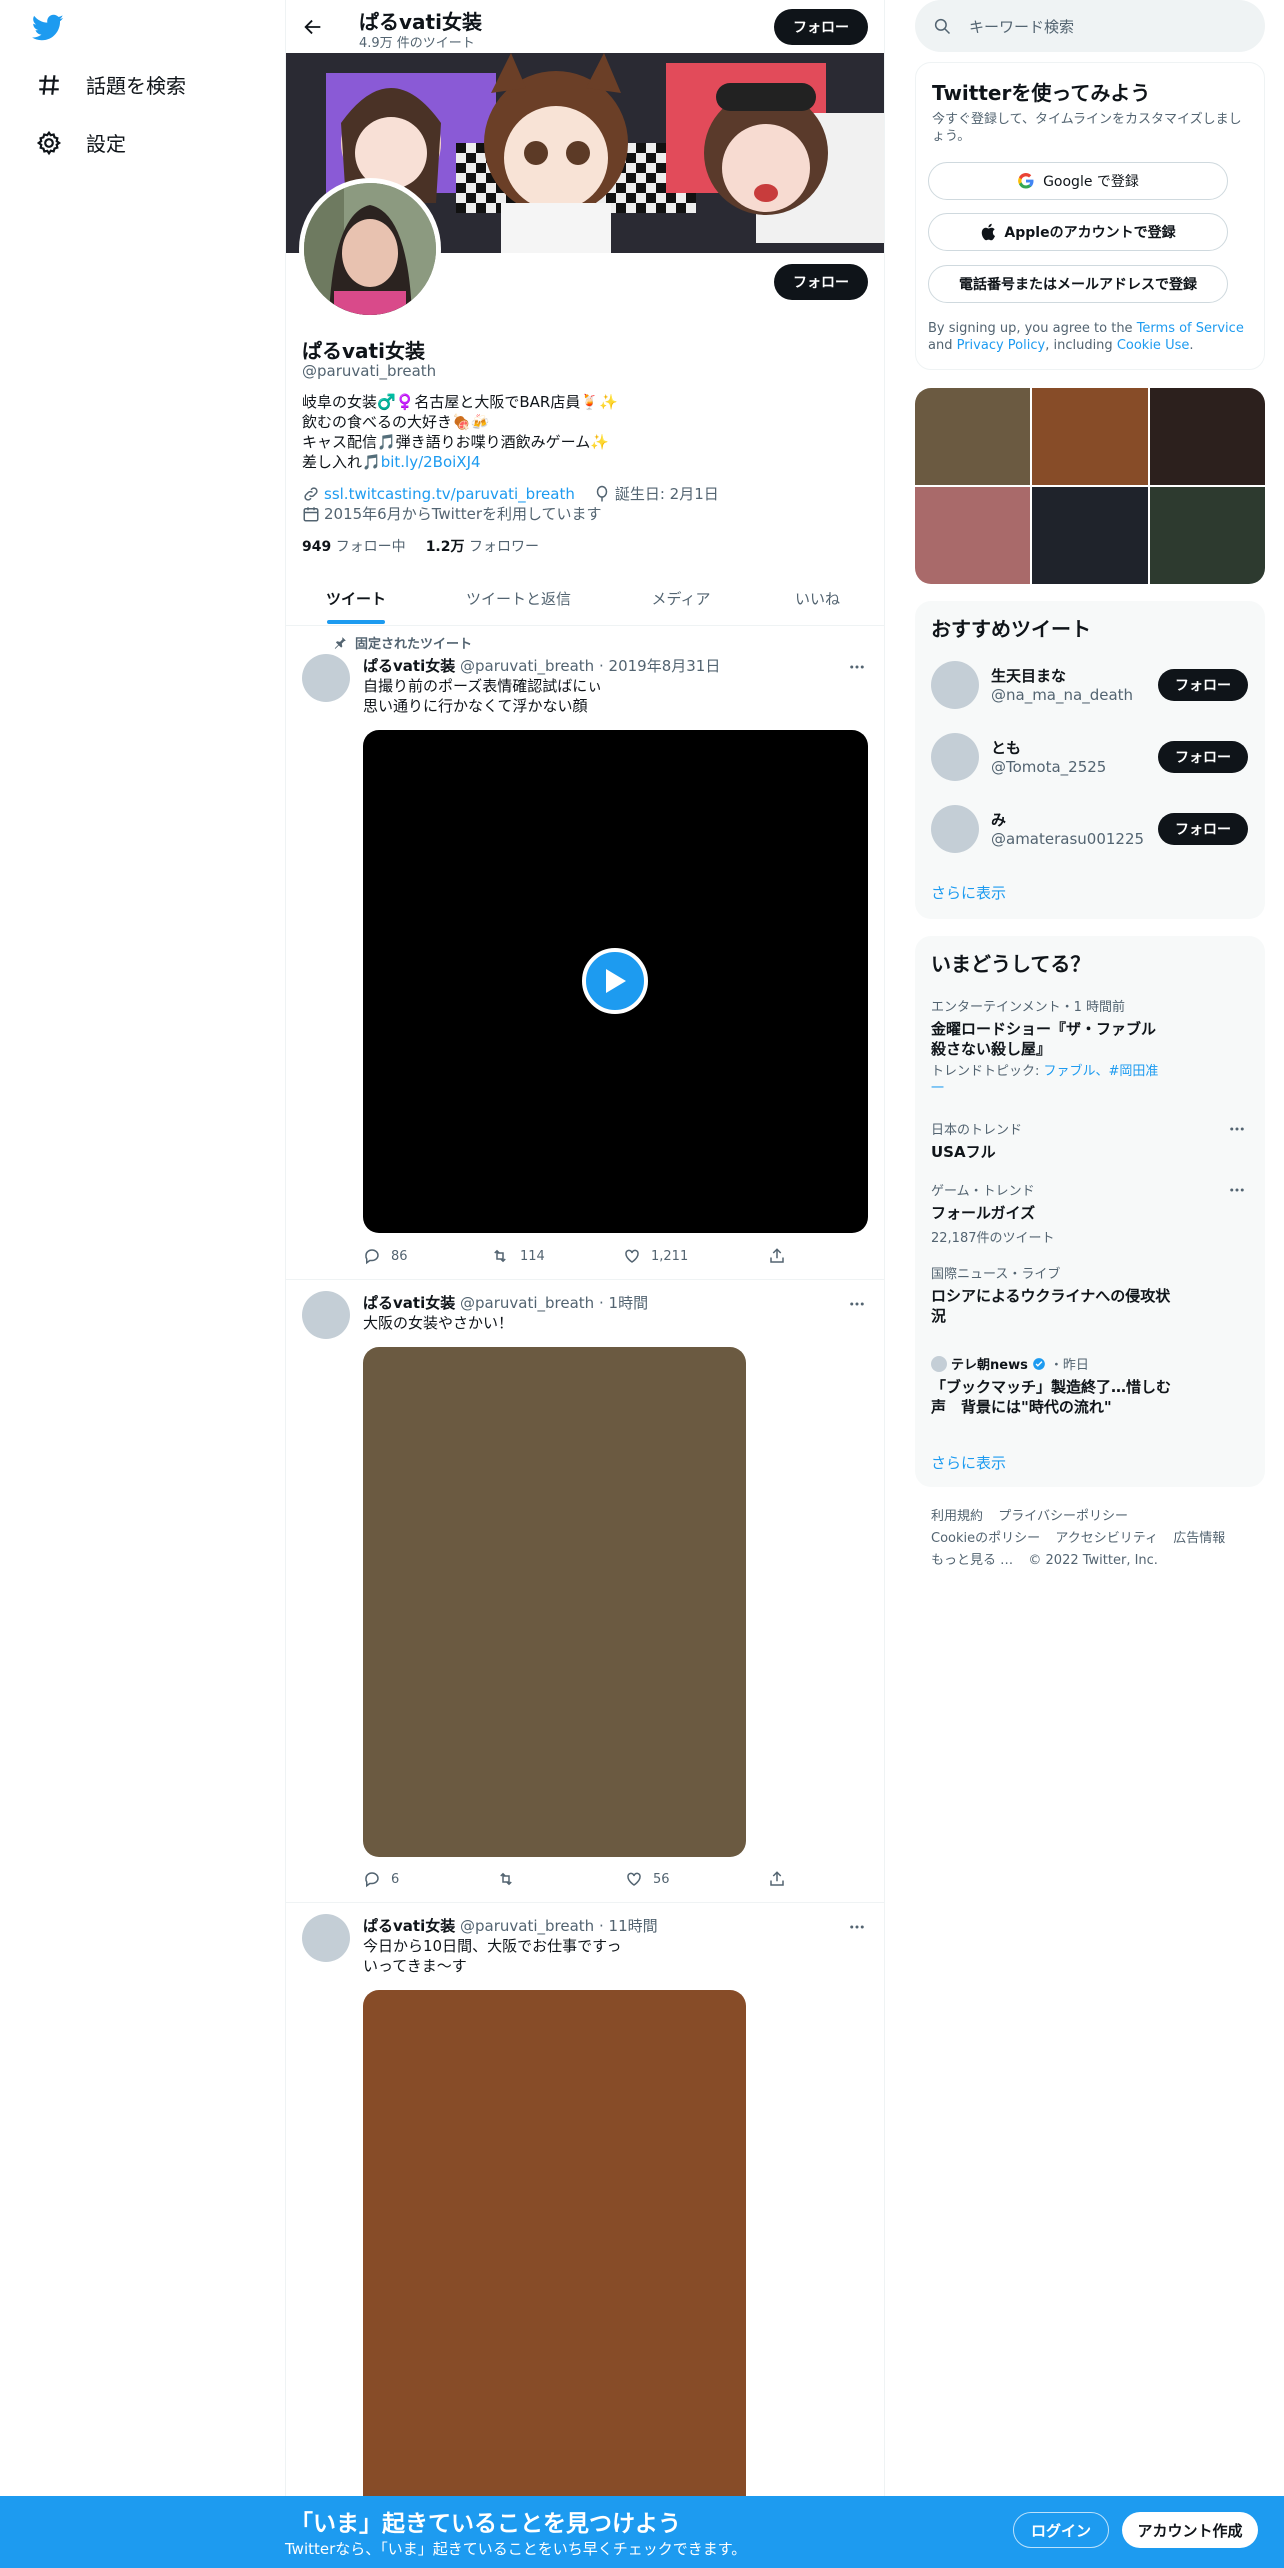  I want to click on search-box: キーワード検索, so click(1090, 26).